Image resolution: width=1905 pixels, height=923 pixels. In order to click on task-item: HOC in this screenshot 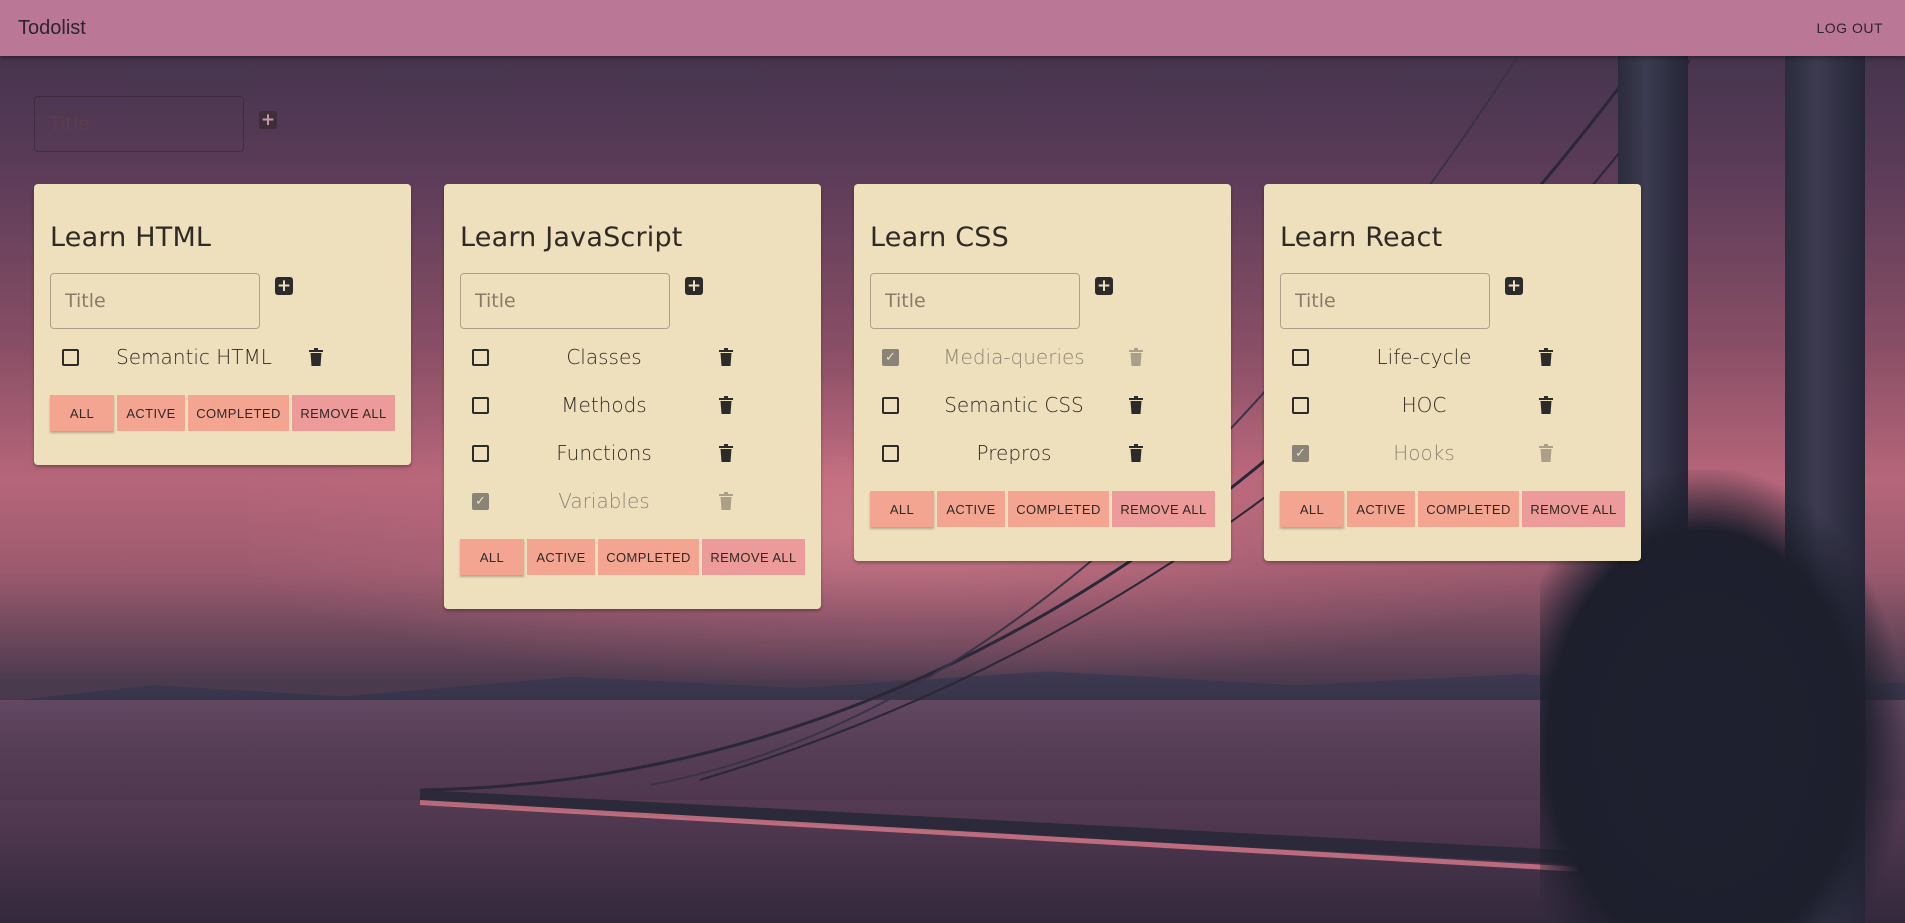, I will do `click(1452, 405)`.